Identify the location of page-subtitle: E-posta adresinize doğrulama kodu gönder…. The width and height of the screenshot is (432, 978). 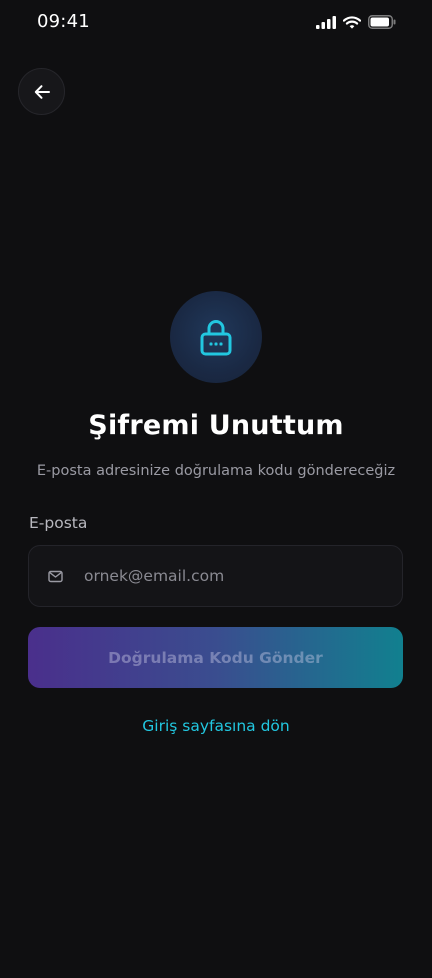
(216, 471).